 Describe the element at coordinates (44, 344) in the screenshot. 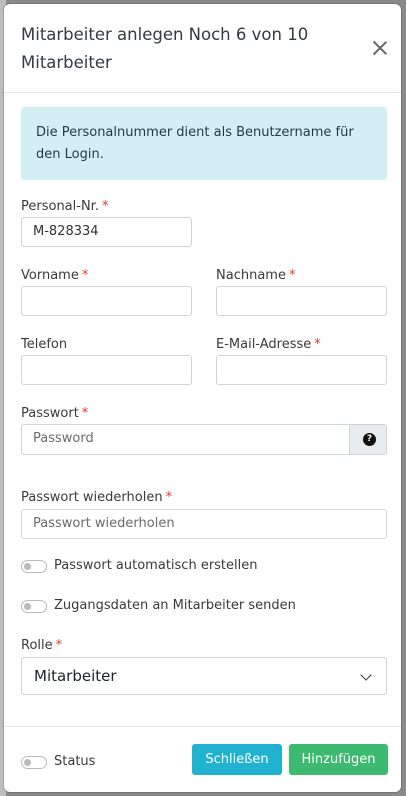

I see `telefon-label: Telefon` at that location.